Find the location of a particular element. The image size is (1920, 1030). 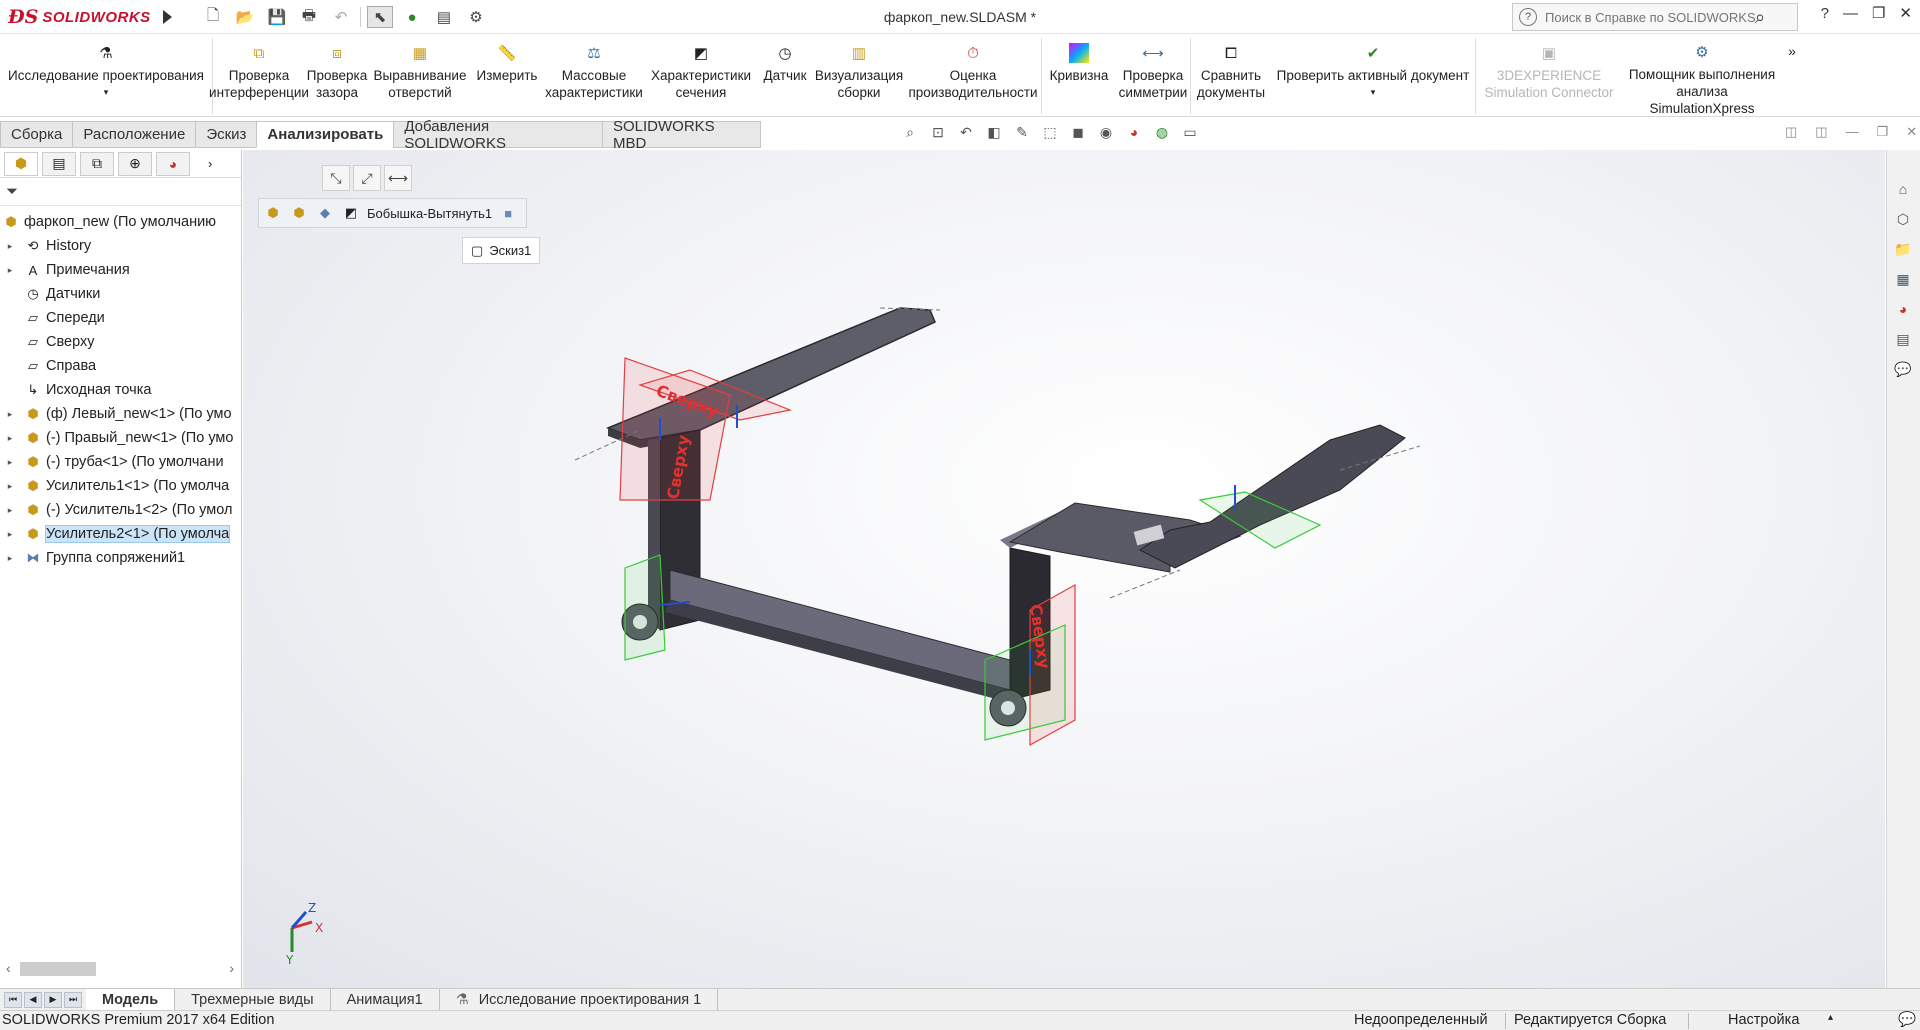

view-palette-icon: ▦ is located at coordinates (1903, 279).